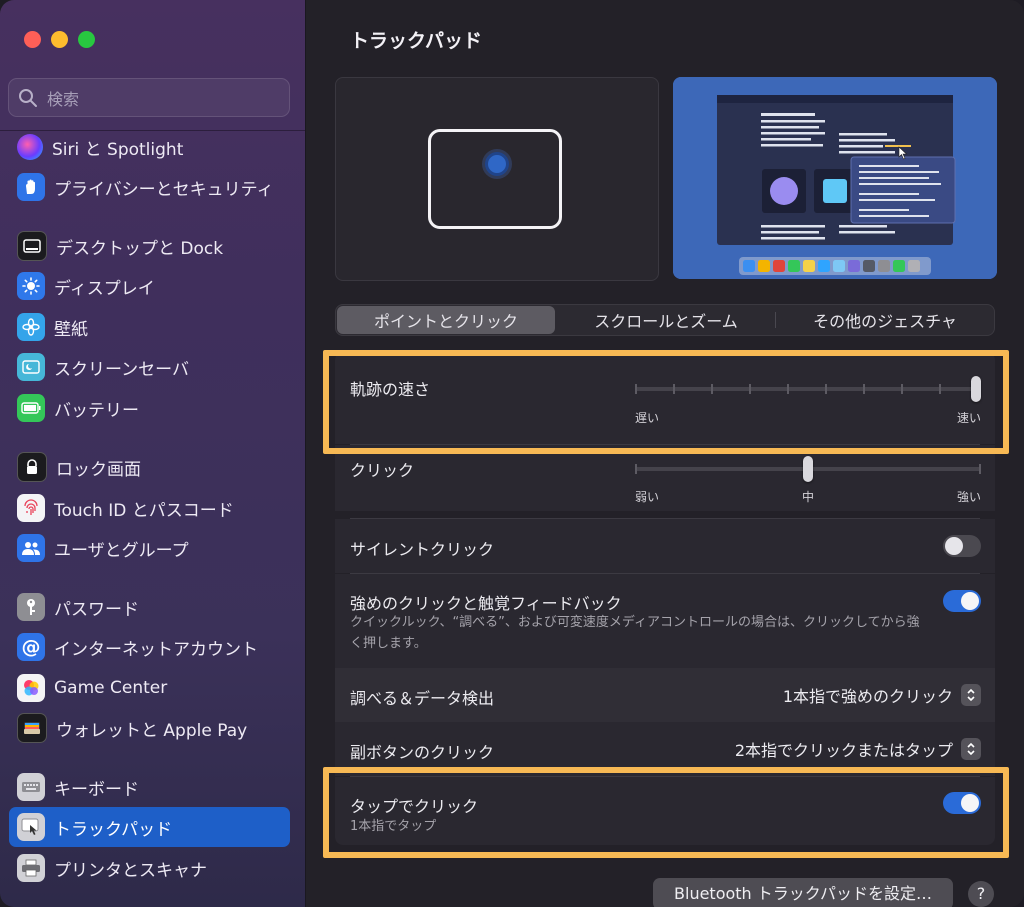 The image size is (1024, 907). I want to click on minimize-button, so click(59, 39).